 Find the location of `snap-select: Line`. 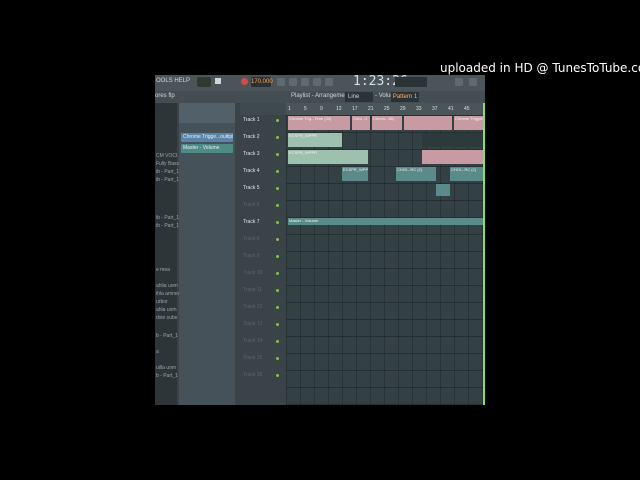

snap-select: Line is located at coordinates (359, 97).